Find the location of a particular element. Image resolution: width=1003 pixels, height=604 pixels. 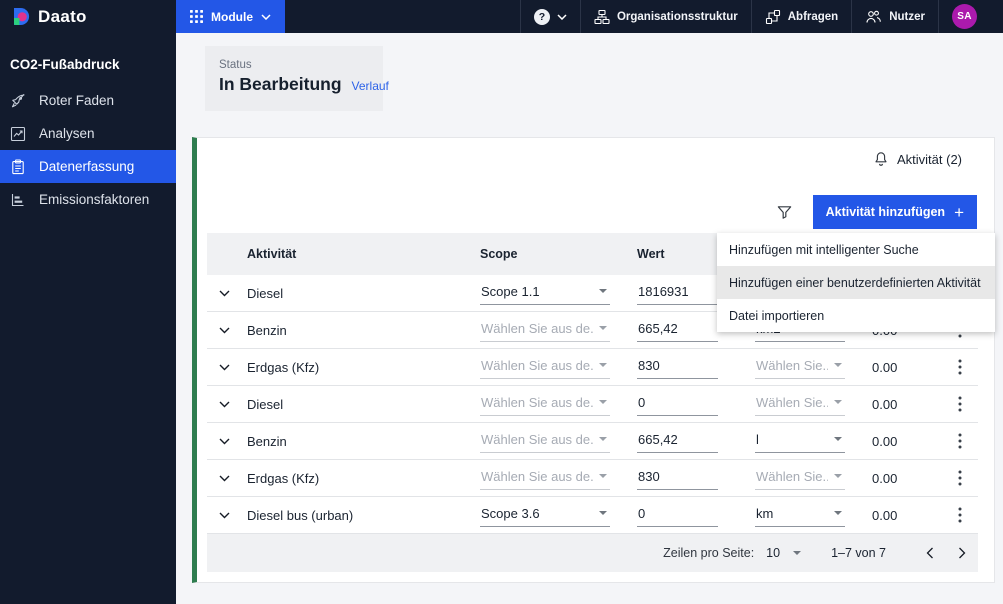

scope-select: Scope 1.1 is located at coordinates (545, 293).